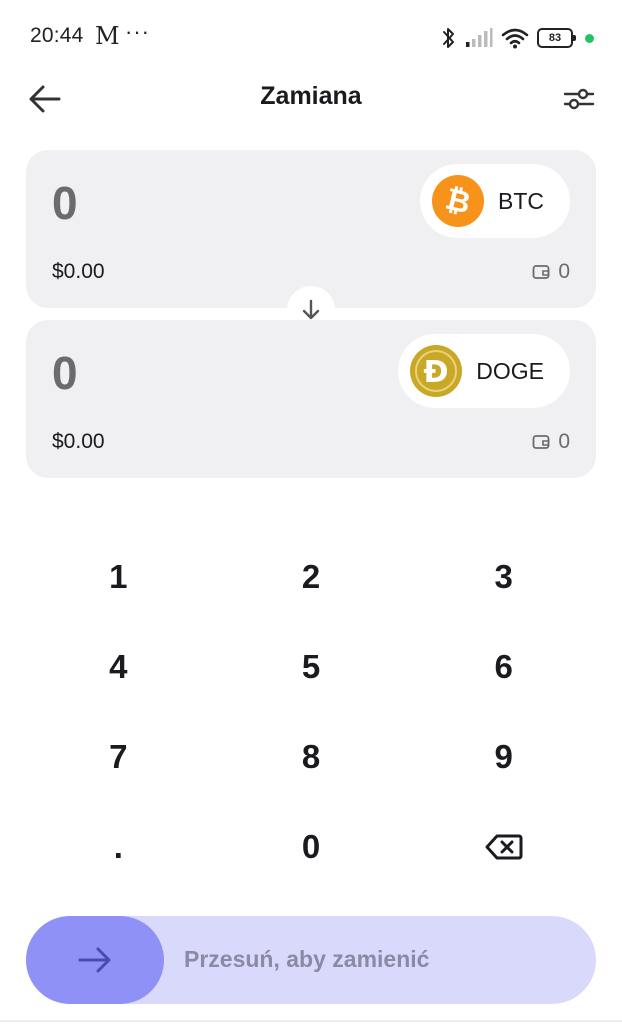  I want to click on wifi-icon, so click(515, 38).